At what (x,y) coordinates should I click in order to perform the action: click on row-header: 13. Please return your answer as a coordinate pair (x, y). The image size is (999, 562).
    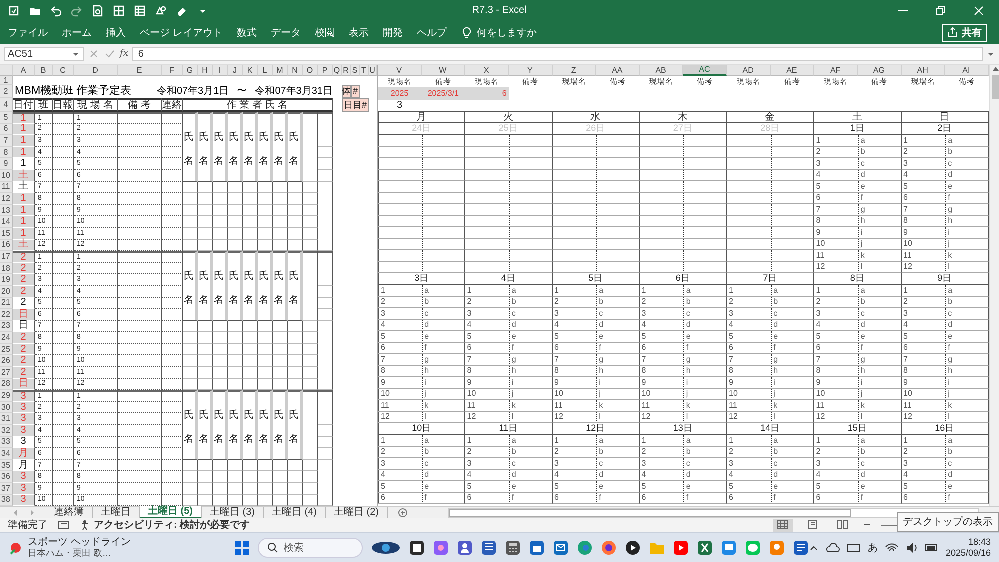
    Looking at the image, I should click on (6, 210).